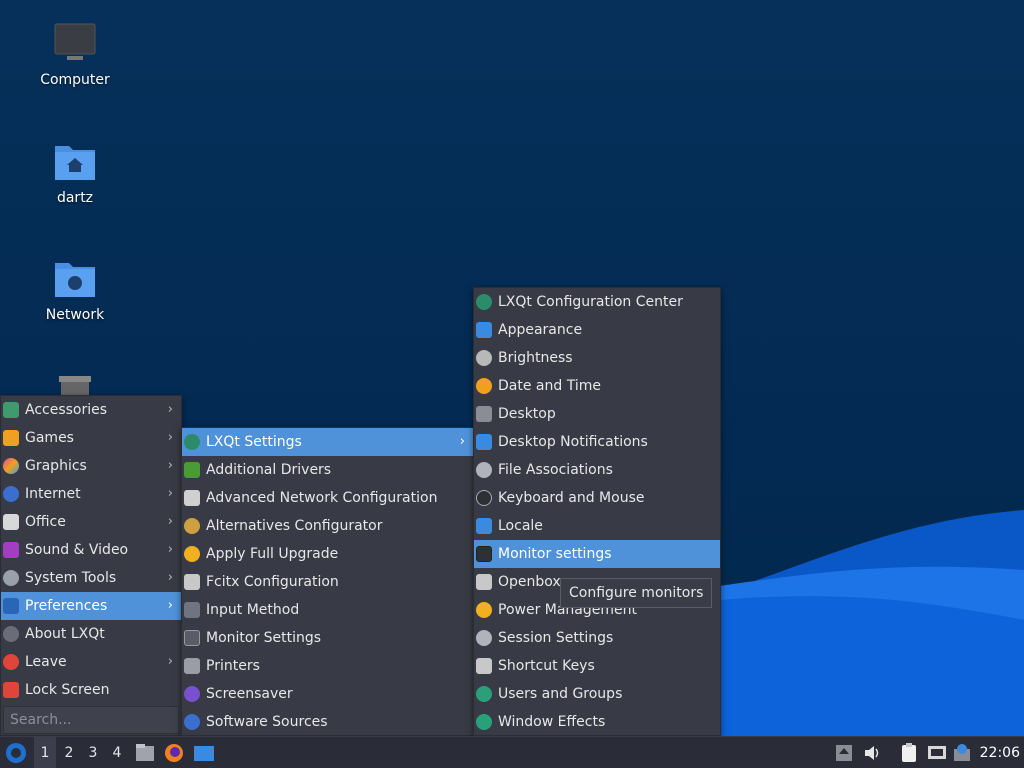 The image size is (1024, 768). Describe the element at coordinates (91, 634) in the screenshot. I see `menu-item-about: About LXQt` at that location.